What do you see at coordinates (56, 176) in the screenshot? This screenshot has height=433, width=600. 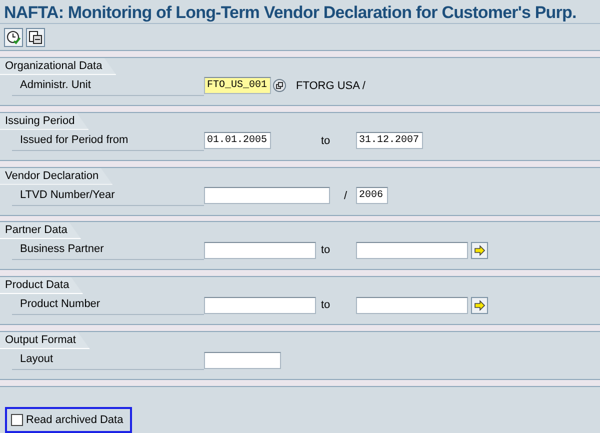 I see `section-title: Vendor Declaration` at bounding box center [56, 176].